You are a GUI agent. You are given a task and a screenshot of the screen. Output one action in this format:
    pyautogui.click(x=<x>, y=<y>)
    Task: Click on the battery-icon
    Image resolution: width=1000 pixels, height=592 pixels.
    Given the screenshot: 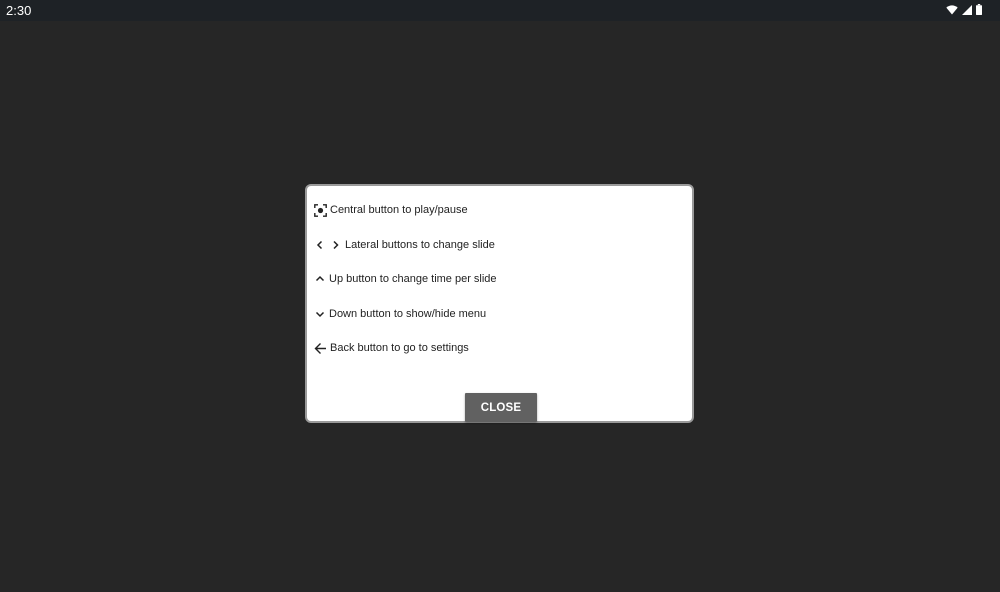 What is the action you would take?
    pyautogui.click(x=979, y=9)
    